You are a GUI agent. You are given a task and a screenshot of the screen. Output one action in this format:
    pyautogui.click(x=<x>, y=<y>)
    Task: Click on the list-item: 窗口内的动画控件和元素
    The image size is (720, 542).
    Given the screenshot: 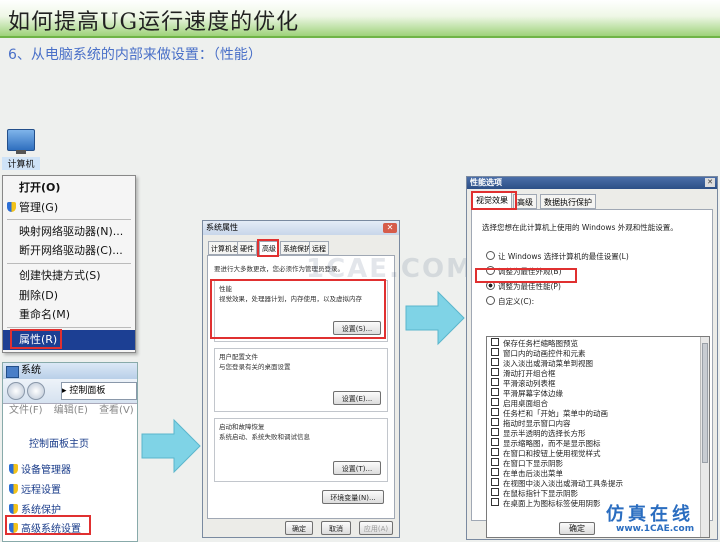 What is the action you would take?
    pyautogui.click(x=598, y=353)
    